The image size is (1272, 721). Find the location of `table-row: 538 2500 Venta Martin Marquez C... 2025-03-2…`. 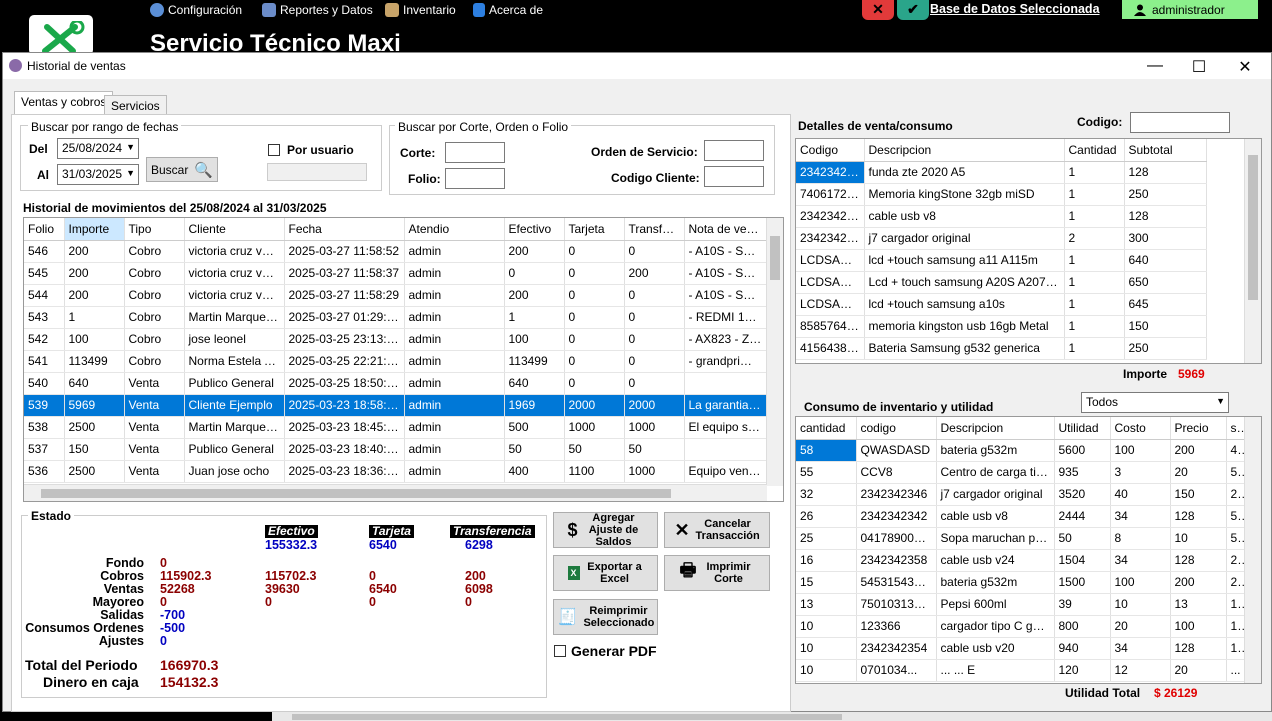

table-row: 538 2500 Venta Martin Marquez C... 2025-03-2… is located at coordinates (395, 427).